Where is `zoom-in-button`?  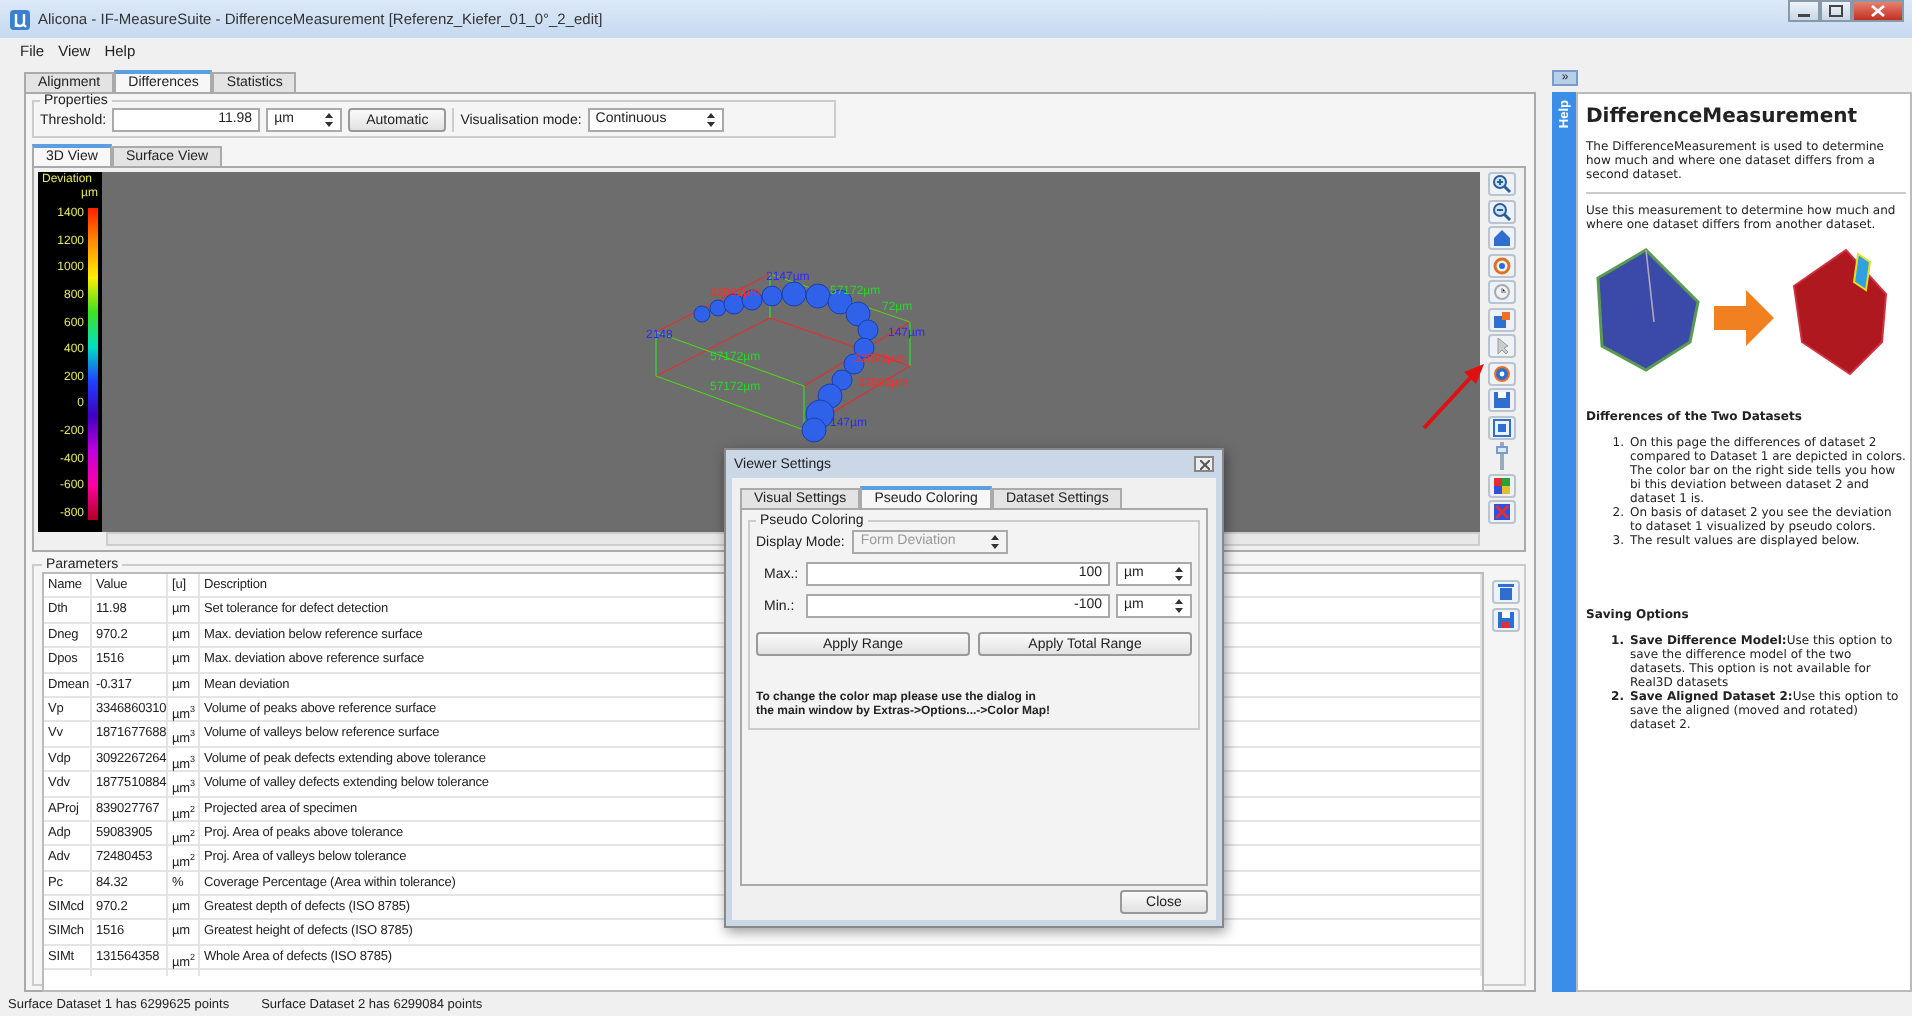
zoom-in-button is located at coordinates (1502, 184).